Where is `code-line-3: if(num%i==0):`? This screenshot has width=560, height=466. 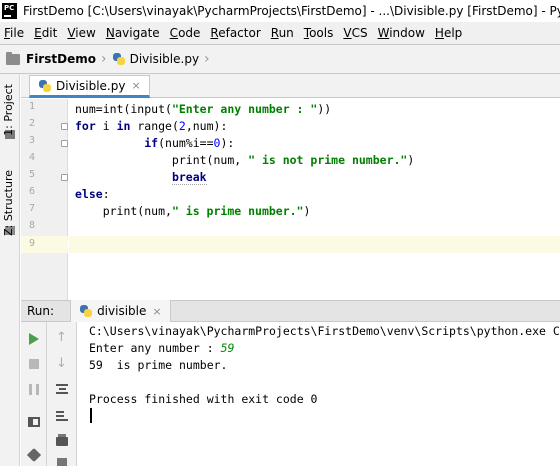
code-line-3: if(num%i==0): is located at coordinates (189, 143).